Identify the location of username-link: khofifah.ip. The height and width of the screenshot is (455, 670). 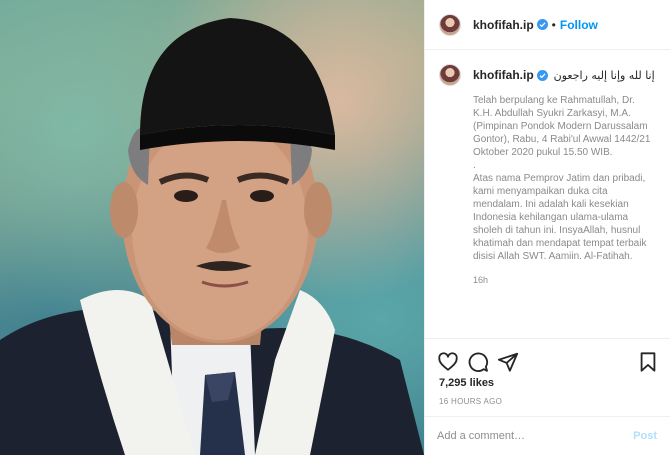
(503, 25).